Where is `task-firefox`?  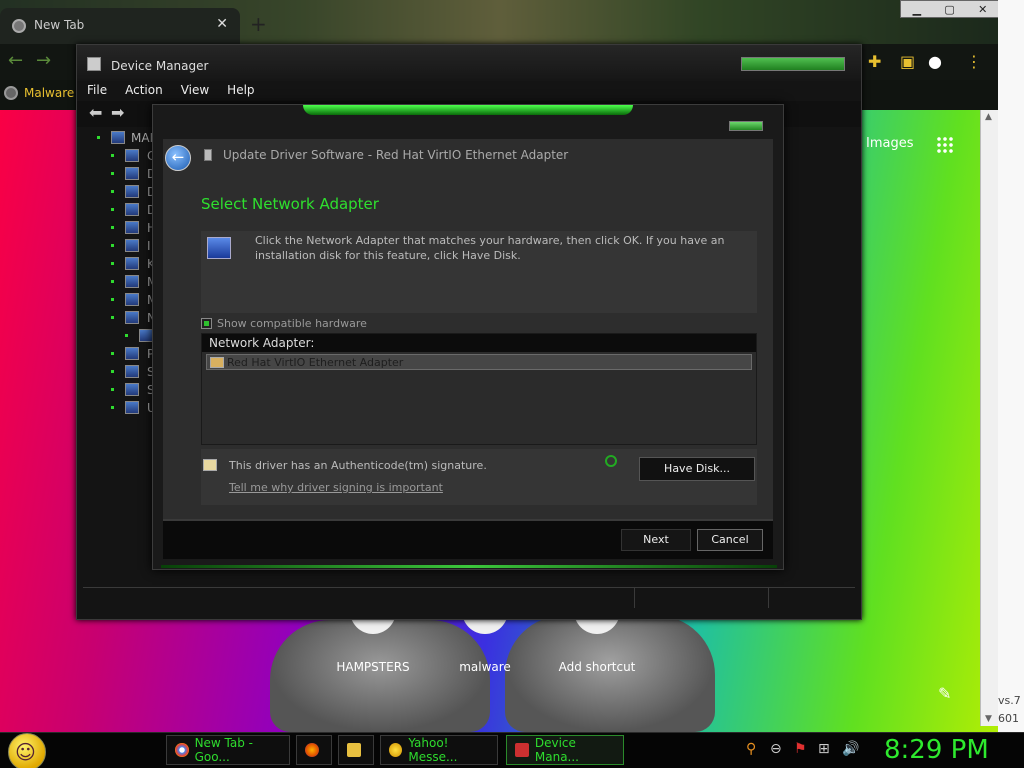 task-firefox is located at coordinates (314, 750).